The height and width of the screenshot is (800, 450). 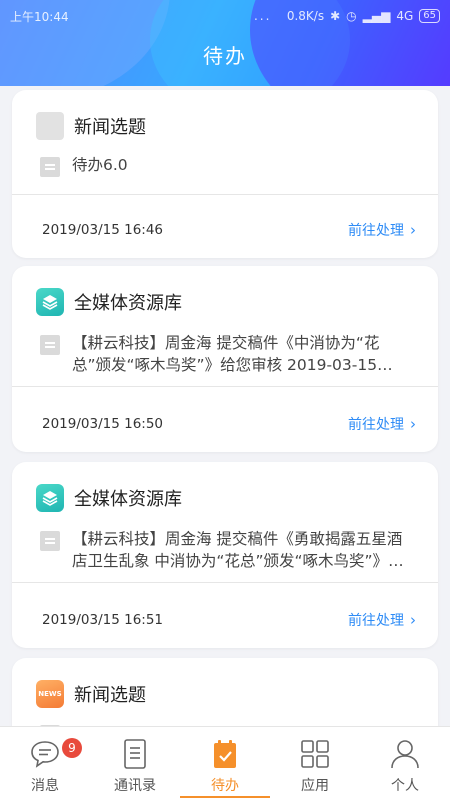 I want to click on tab-messages: 9 消息, so click(x=45, y=763).